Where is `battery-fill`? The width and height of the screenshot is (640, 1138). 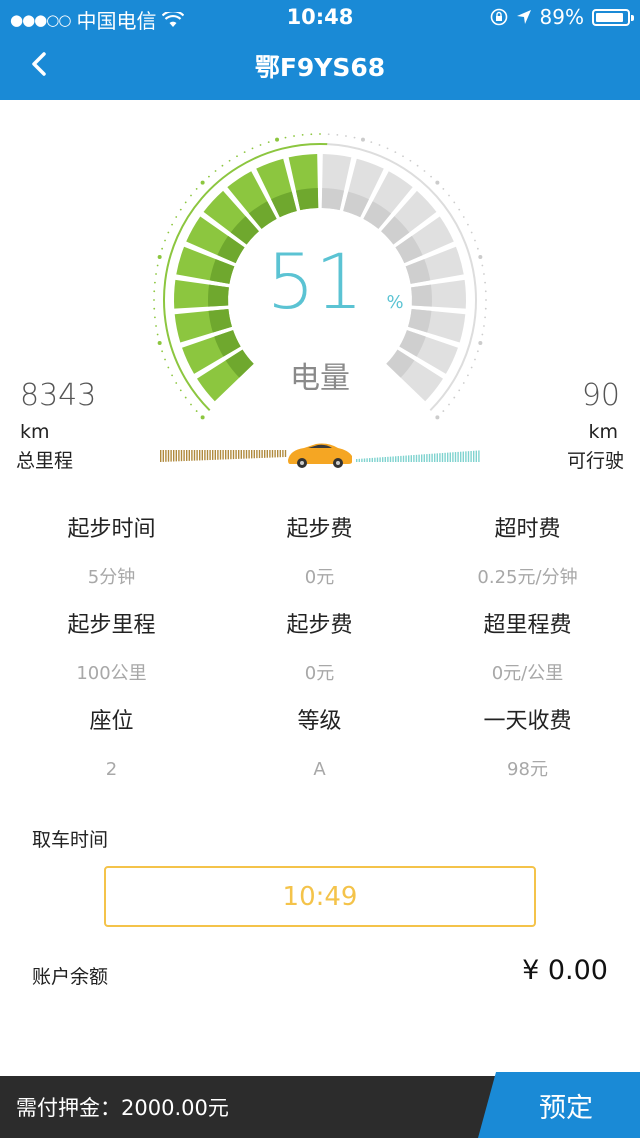
battery-fill is located at coordinates (609, 17).